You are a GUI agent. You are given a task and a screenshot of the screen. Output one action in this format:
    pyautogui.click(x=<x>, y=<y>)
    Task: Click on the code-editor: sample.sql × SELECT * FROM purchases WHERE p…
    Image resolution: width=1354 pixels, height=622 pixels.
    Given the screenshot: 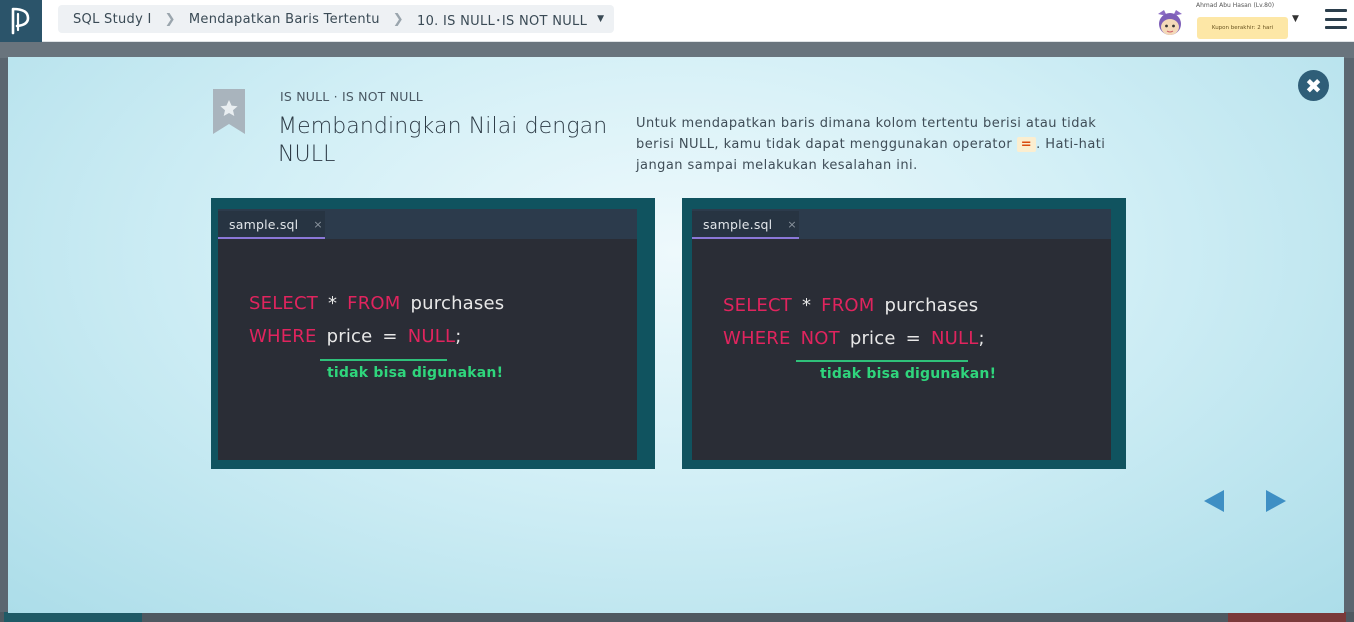 What is the action you would take?
    pyautogui.click(x=427, y=334)
    